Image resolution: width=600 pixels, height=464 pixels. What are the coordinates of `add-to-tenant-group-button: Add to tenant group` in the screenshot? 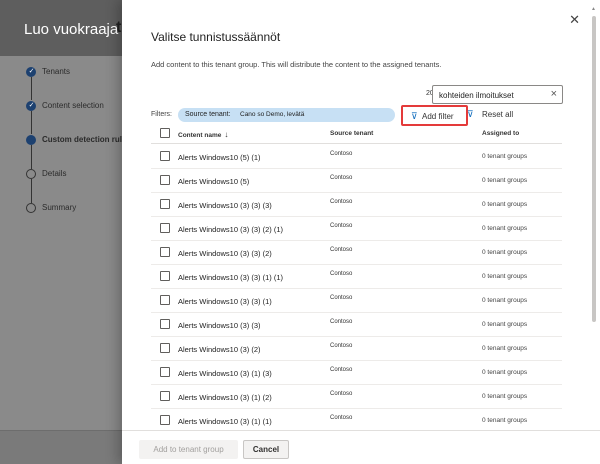 It's located at (188, 449).